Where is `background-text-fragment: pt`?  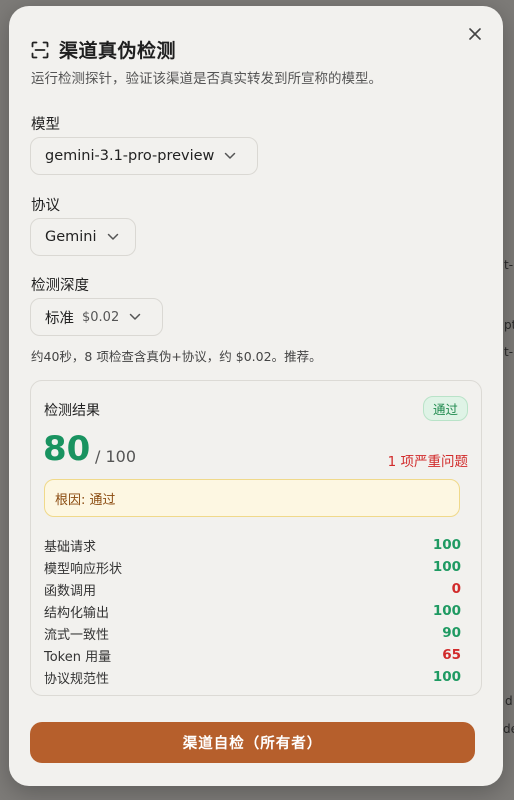 background-text-fragment: pt is located at coordinates (509, 325).